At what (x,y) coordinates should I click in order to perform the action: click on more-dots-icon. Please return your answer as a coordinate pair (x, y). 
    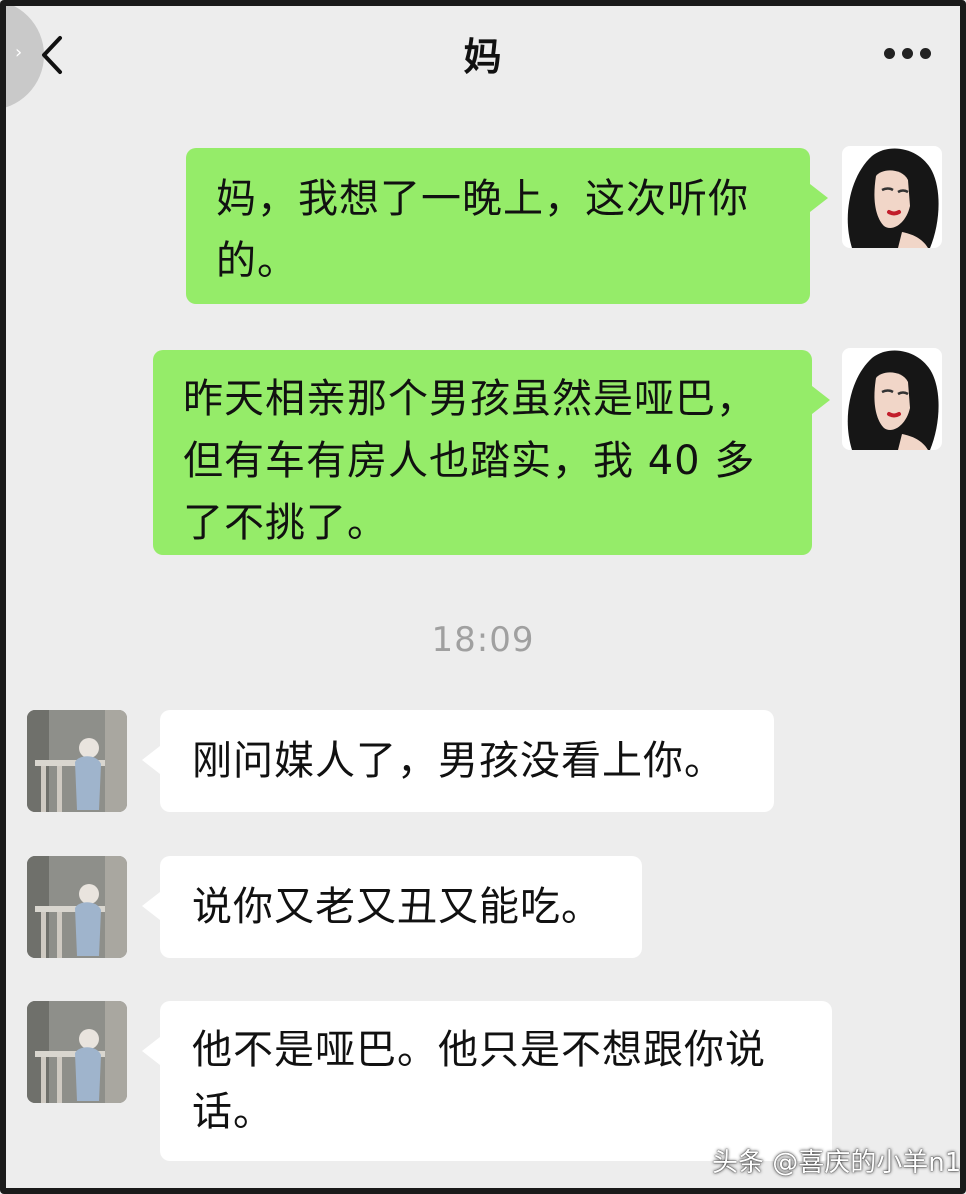
    Looking at the image, I should click on (889, 53).